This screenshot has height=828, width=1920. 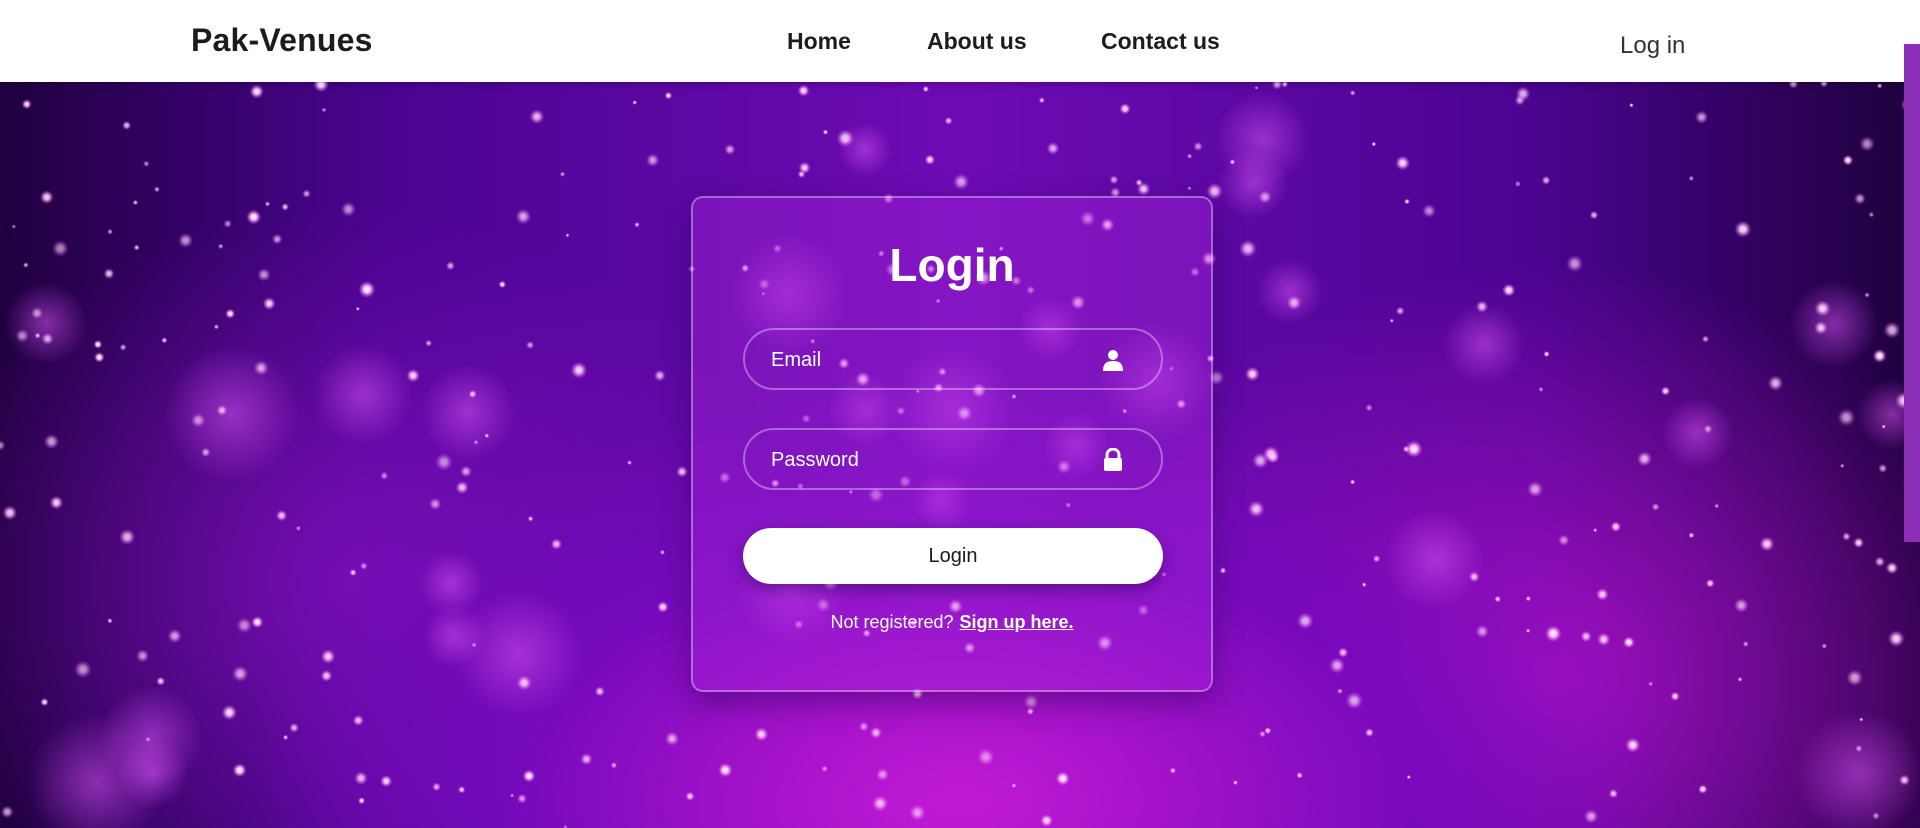 I want to click on signup-link: Sign up here., so click(x=1017, y=622).